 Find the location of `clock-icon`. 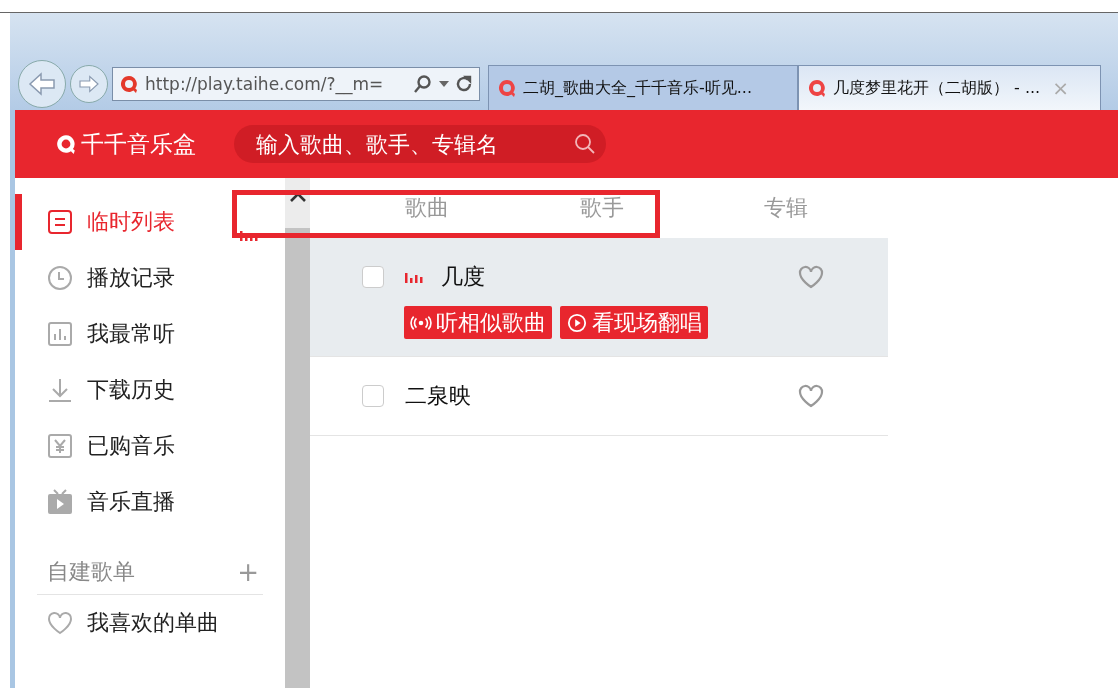

clock-icon is located at coordinates (60, 278).